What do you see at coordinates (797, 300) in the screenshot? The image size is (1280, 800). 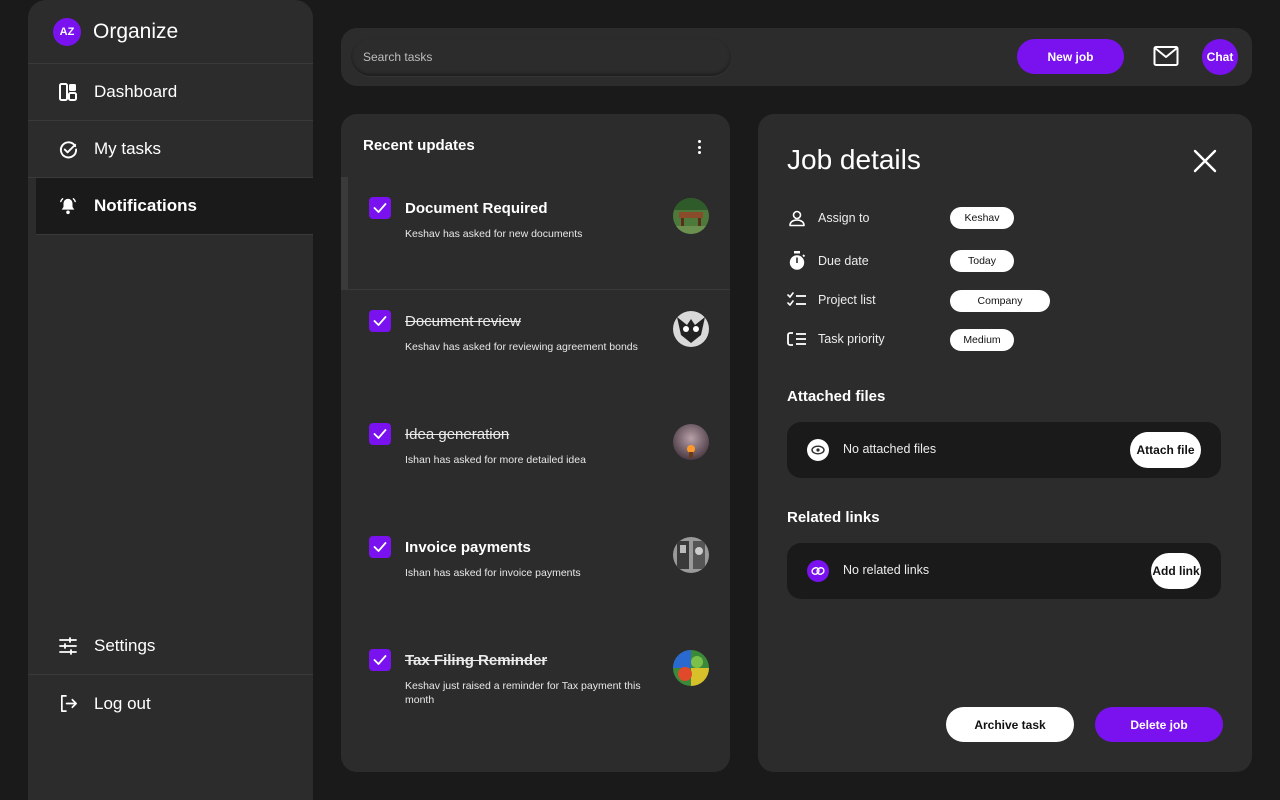 I see `checklist-icon` at bounding box center [797, 300].